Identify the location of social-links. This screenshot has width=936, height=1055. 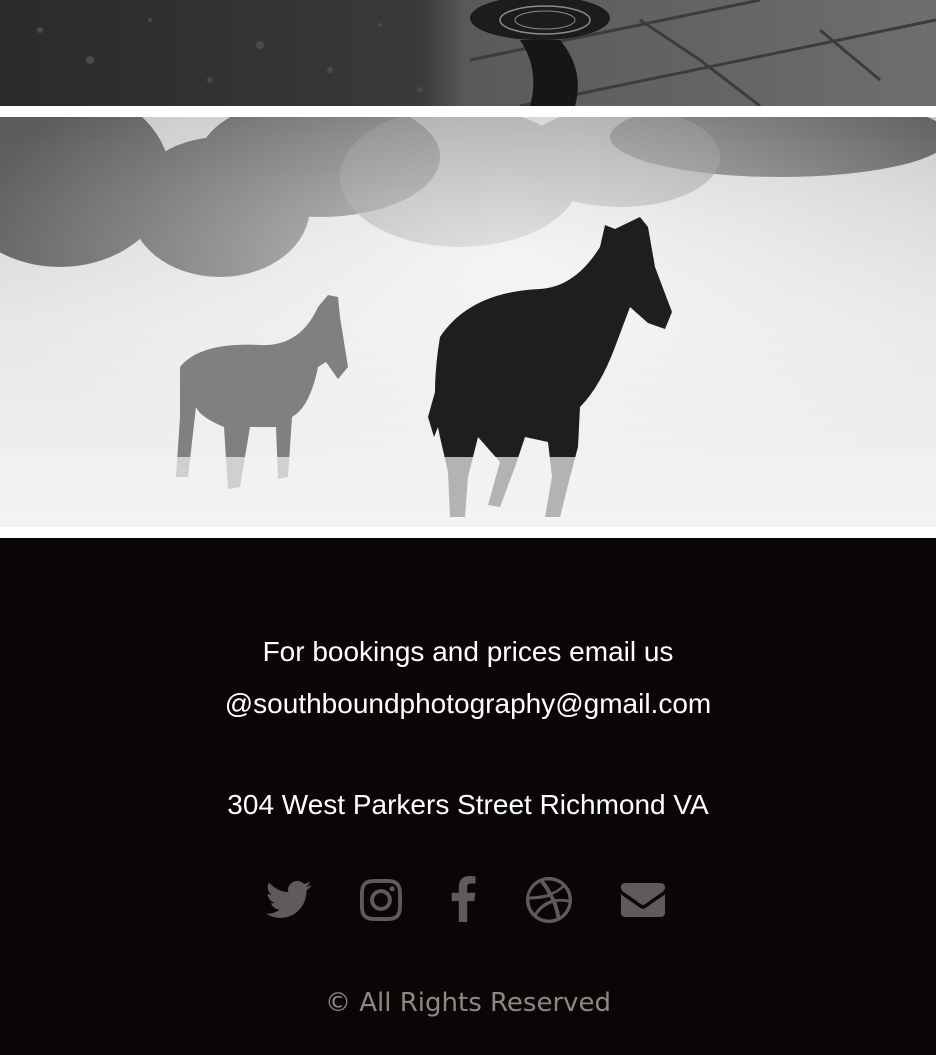
(468, 900).